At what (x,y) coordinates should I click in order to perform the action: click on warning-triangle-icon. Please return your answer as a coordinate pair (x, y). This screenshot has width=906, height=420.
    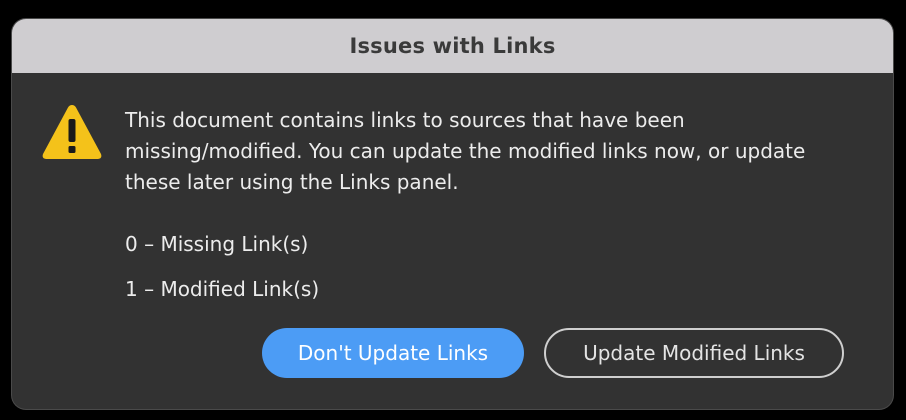
    Looking at the image, I should click on (72, 132).